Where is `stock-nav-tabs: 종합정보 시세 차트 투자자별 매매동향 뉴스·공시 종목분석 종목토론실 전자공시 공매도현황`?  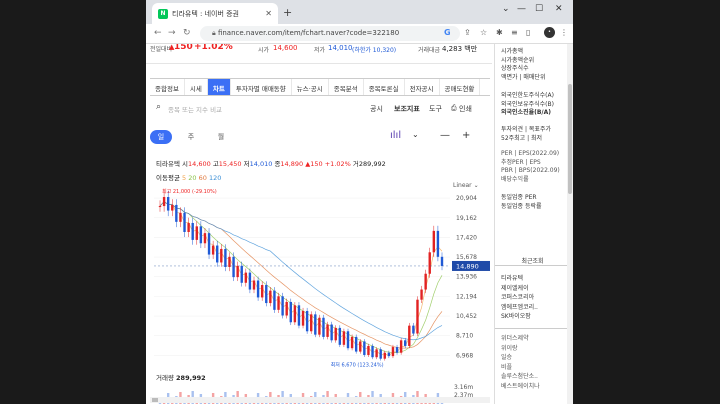
stock-nav-tabs: 종합정보 시세 차트 투자자별 매매동향 뉴스·공시 종목분석 종목토론실 전자공시 공매도현황 is located at coordinates (320, 87).